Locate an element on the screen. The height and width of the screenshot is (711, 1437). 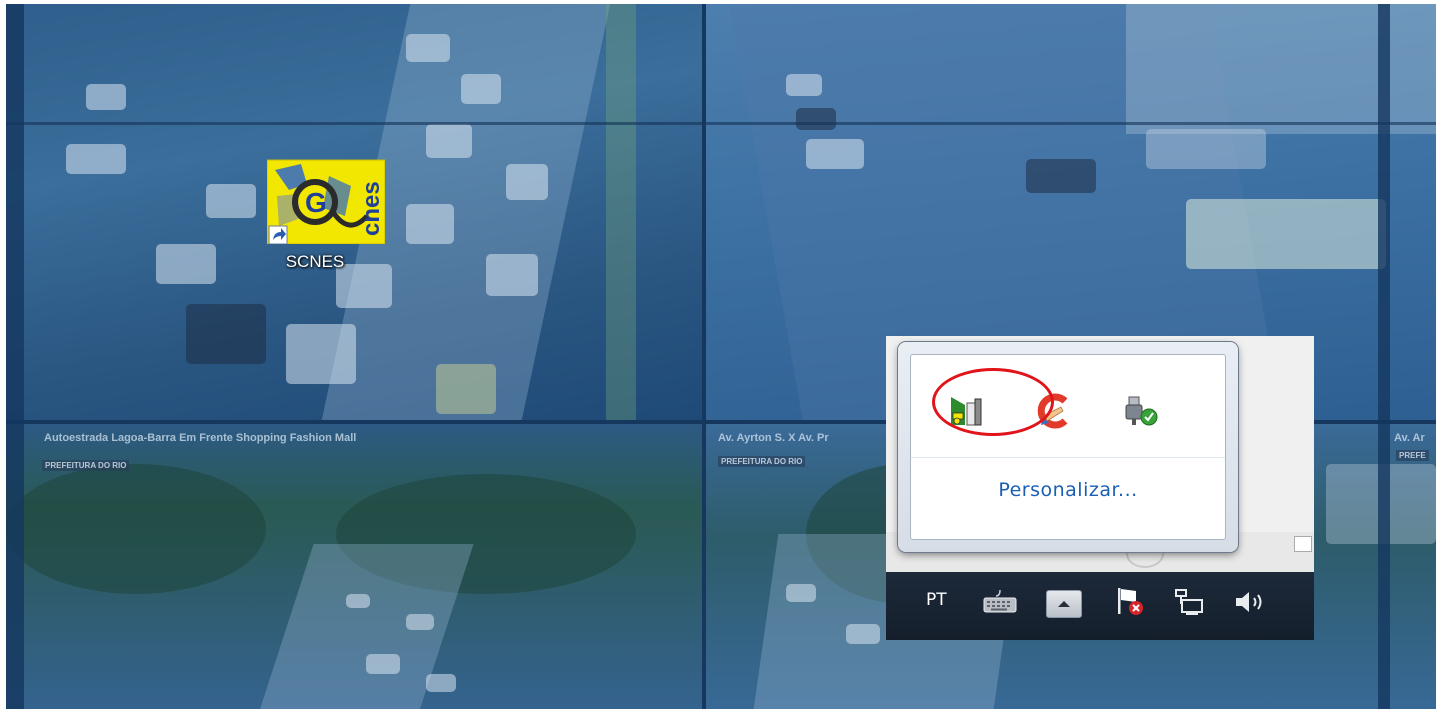
language-indicator: PT is located at coordinates (936, 600).